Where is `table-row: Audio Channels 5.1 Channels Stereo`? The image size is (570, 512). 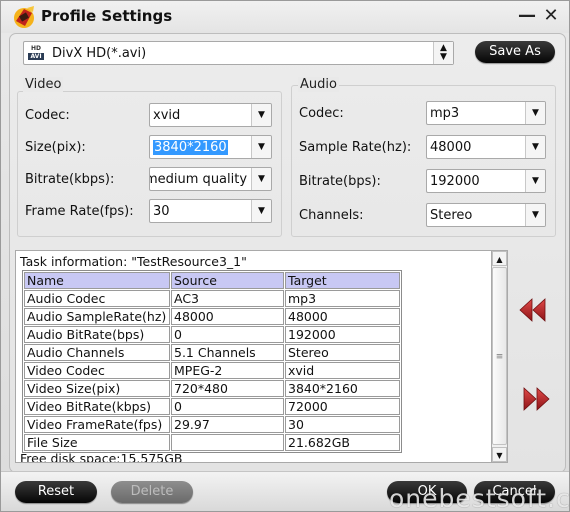
table-row: Audio Channels 5.1 Channels Stereo is located at coordinates (212, 352).